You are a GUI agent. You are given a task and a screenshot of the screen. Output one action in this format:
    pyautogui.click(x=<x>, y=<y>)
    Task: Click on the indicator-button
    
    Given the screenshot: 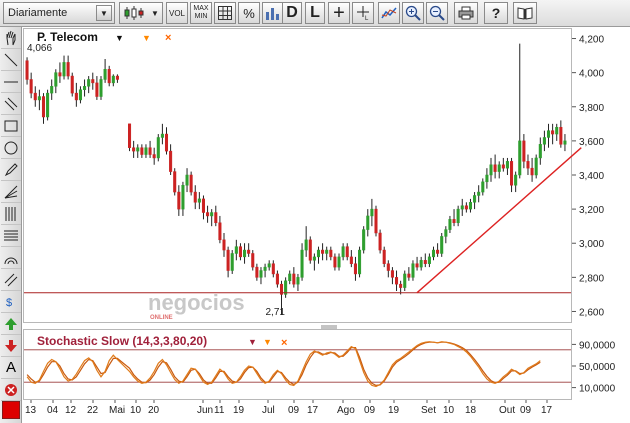 What is the action you would take?
    pyautogui.click(x=389, y=13)
    